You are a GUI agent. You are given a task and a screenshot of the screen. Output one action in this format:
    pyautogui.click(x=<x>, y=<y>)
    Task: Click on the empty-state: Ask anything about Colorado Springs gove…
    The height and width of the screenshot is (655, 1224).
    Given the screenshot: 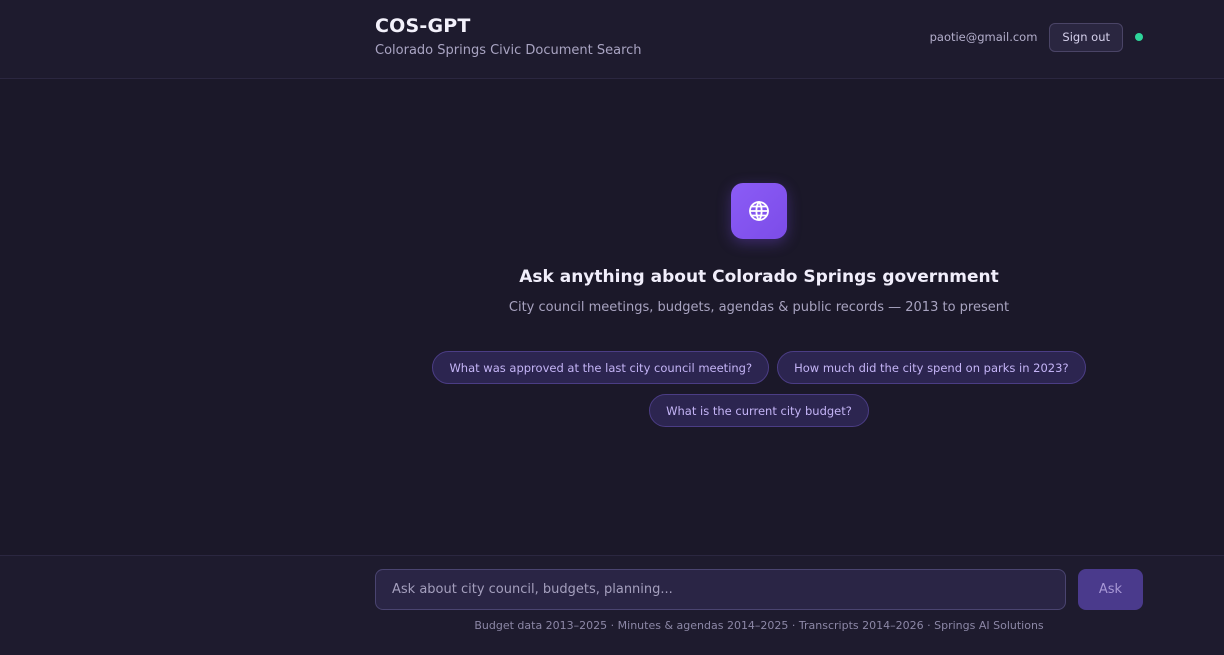 What is the action you would take?
    pyautogui.click(x=759, y=250)
    